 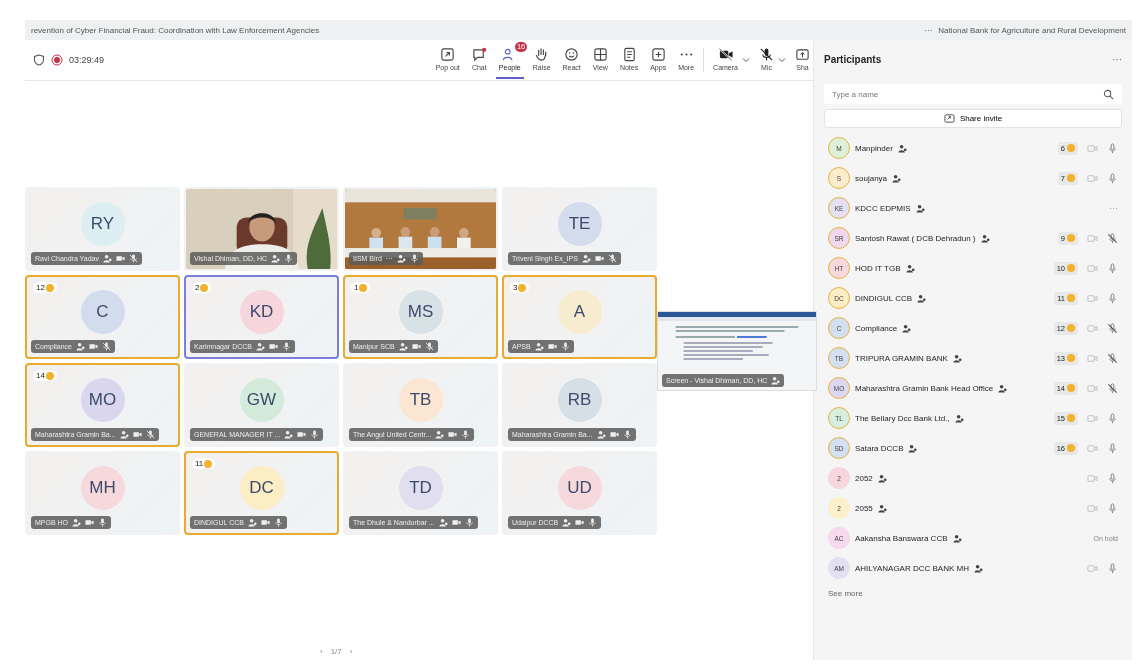 I want to click on next-page-button: ›, so click(x=351, y=651).